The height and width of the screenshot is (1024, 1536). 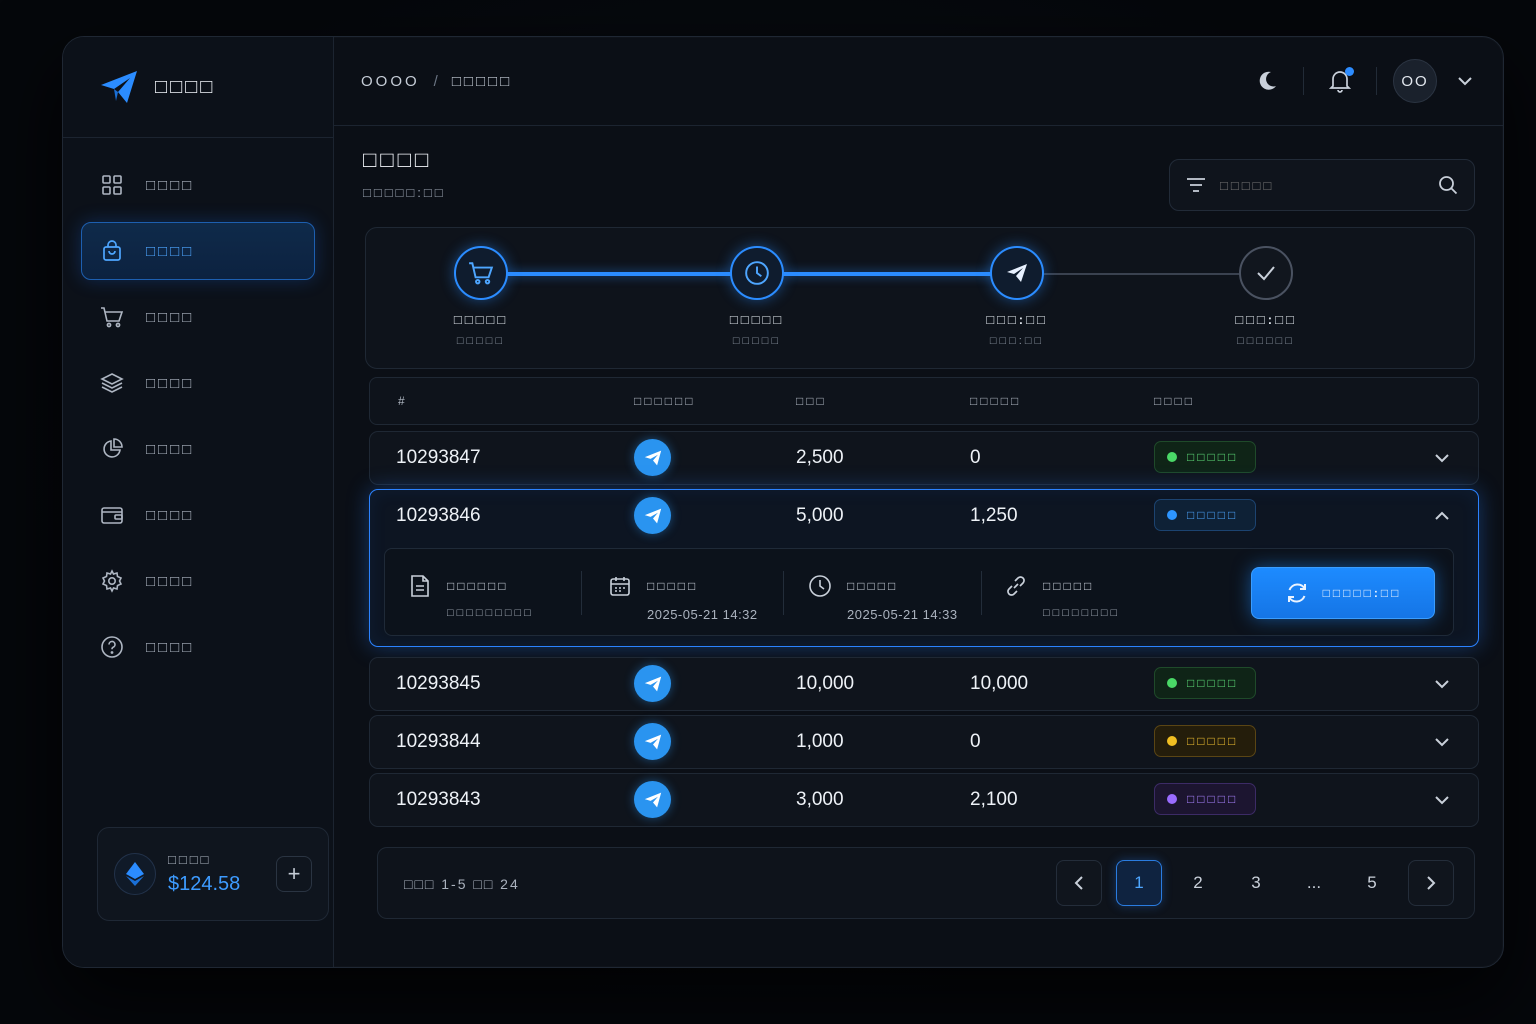 What do you see at coordinates (404, 173) in the screenshot?
I see `page-header: □□□□ □□□□□:□□` at bounding box center [404, 173].